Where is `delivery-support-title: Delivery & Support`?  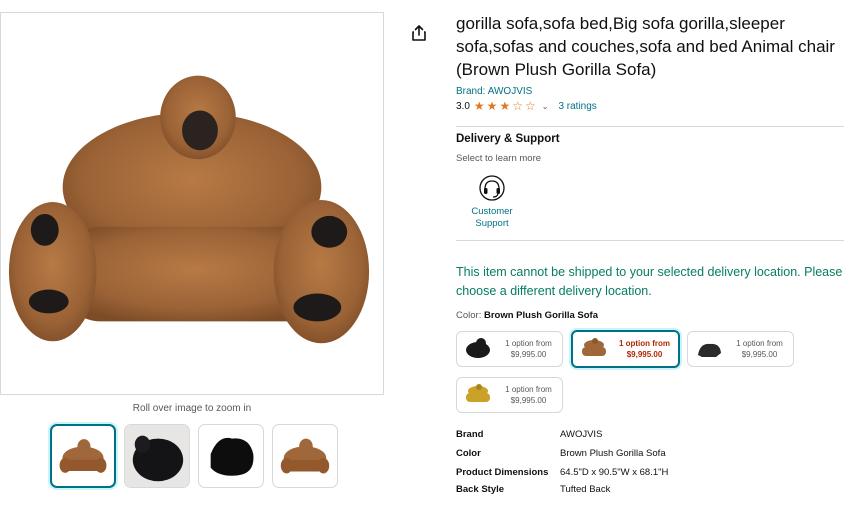 delivery-support-title: Delivery & Support is located at coordinates (508, 139).